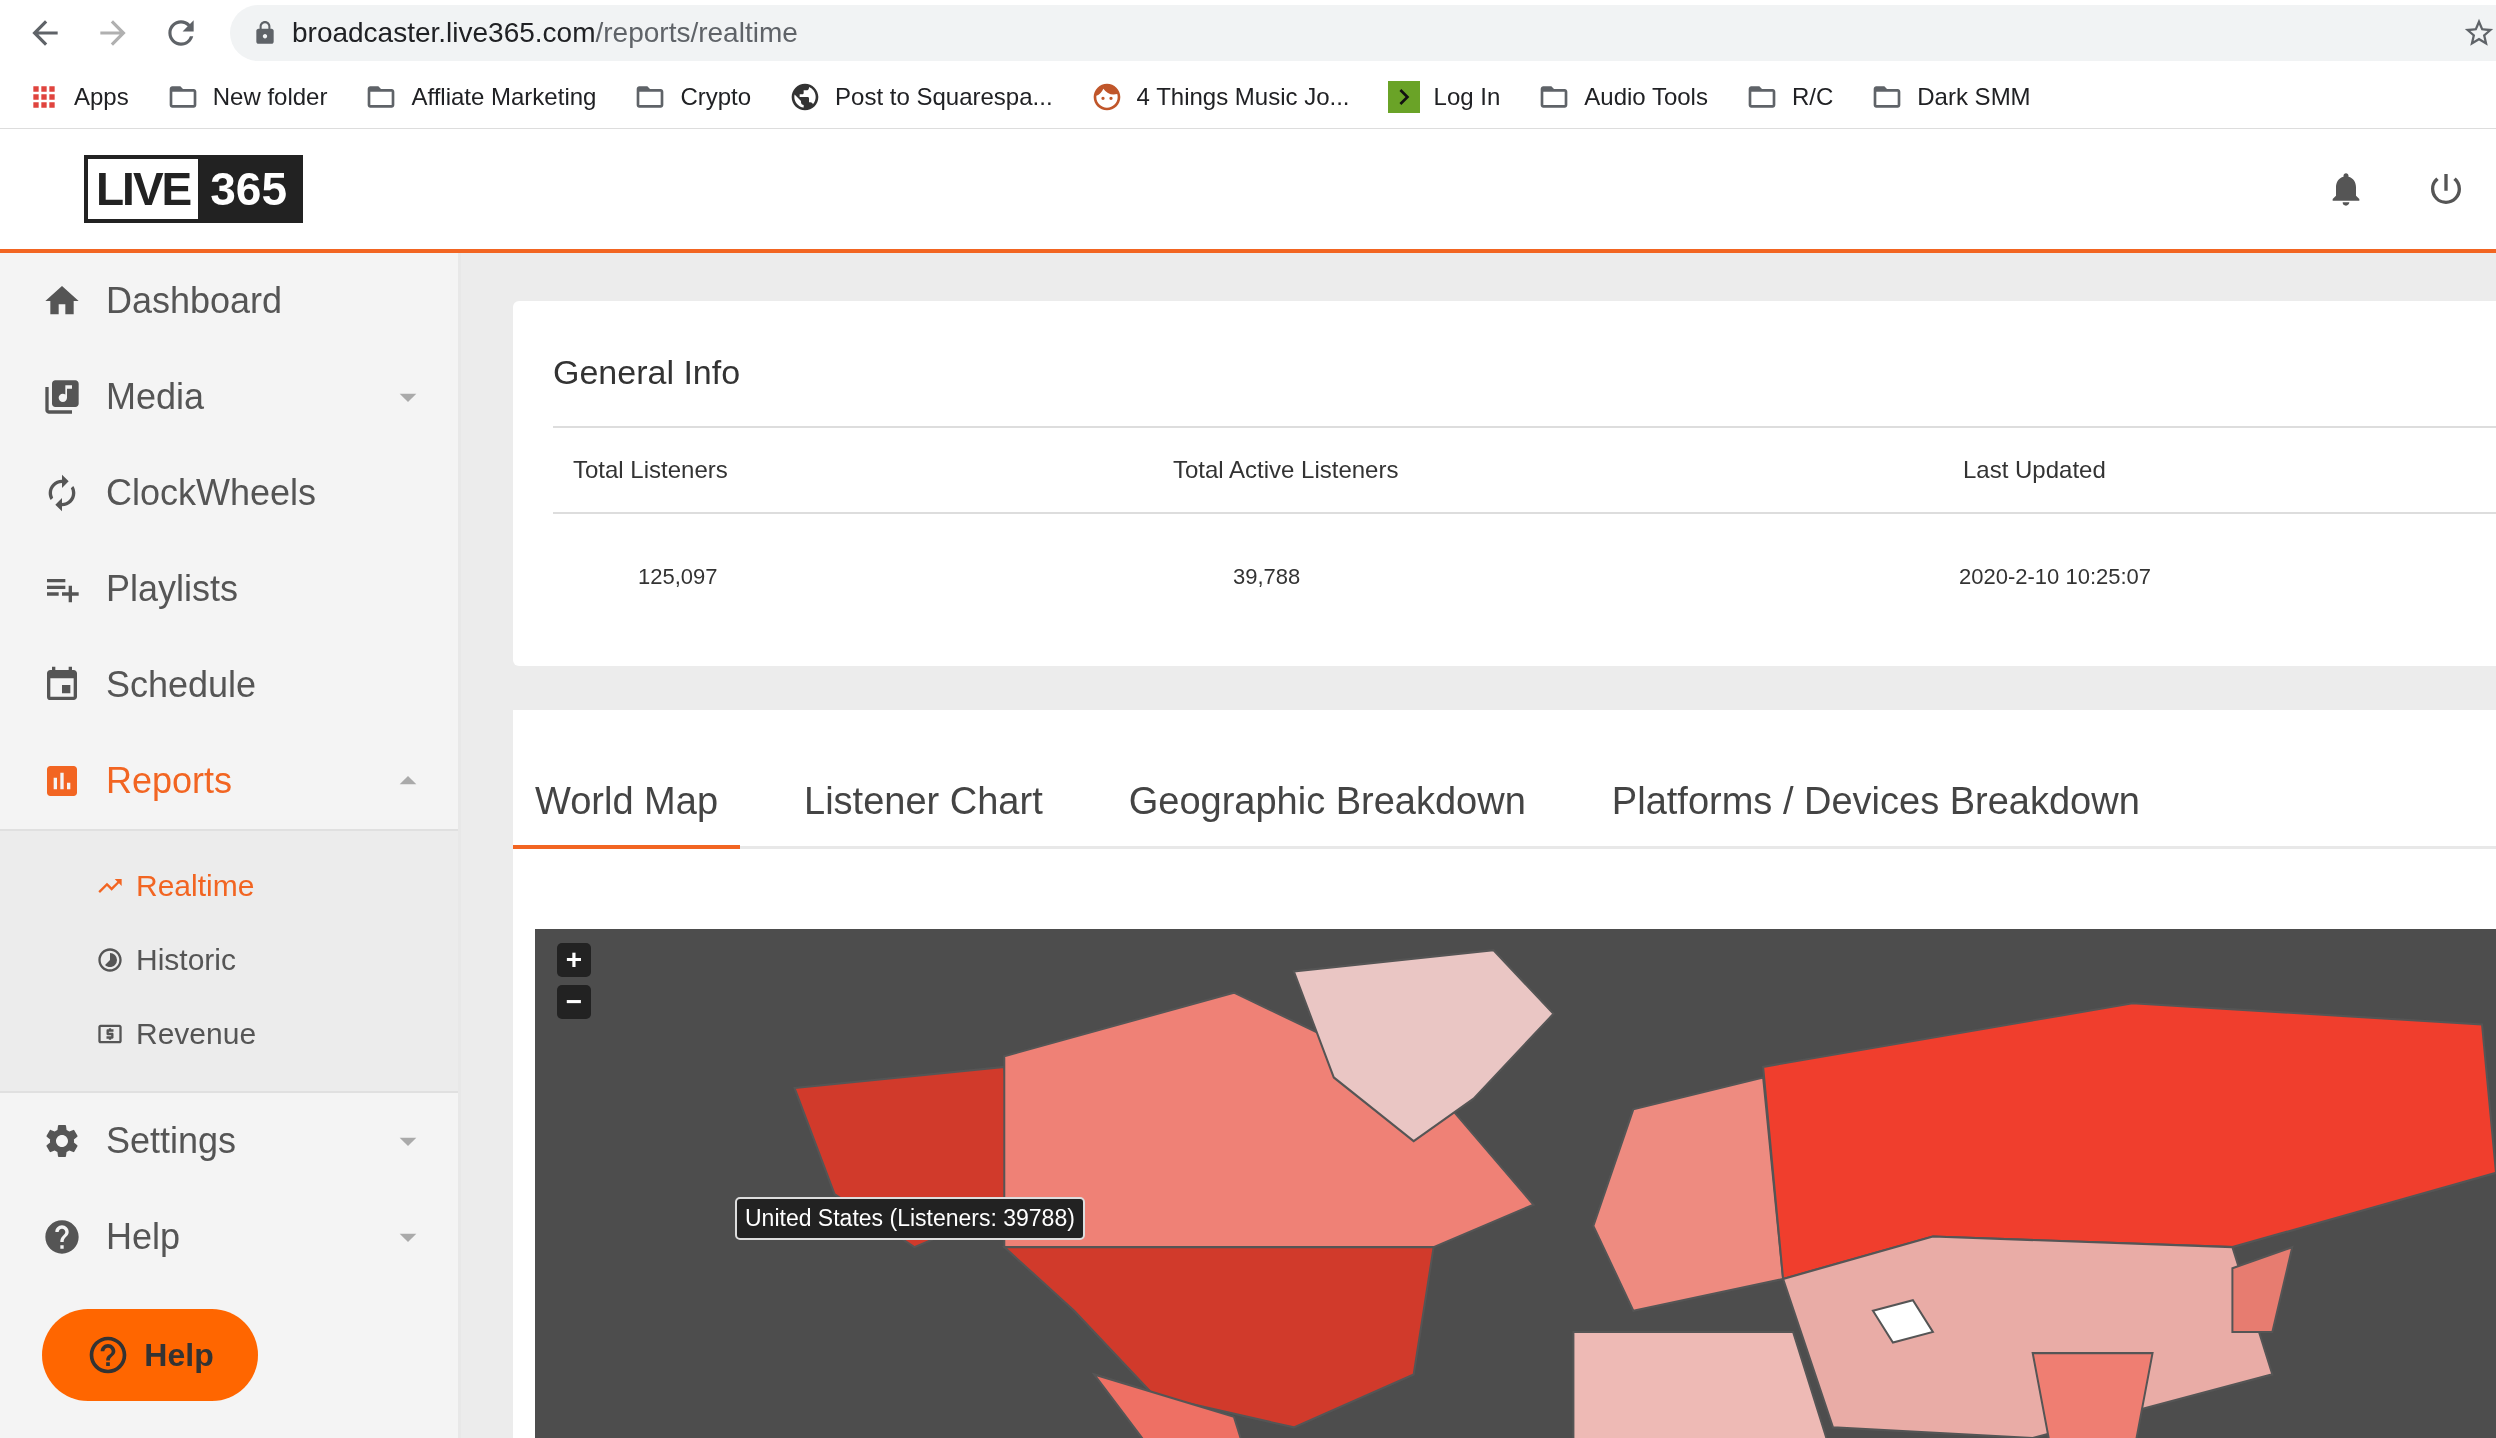 This screenshot has width=2496, height=1438. Describe the element at coordinates (62, 397) in the screenshot. I see `music-library-icon` at that location.